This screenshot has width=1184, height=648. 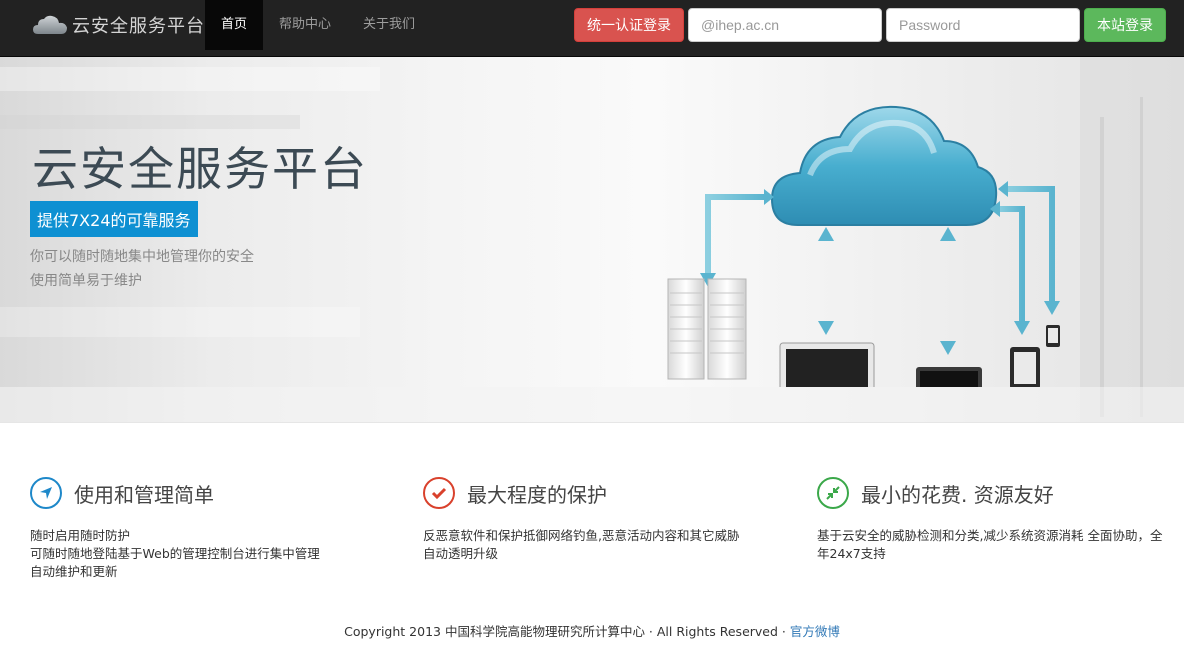 What do you see at coordinates (833, 493) in the screenshot?
I see `compress-arrows-icon` at bounding box center [833, 493].